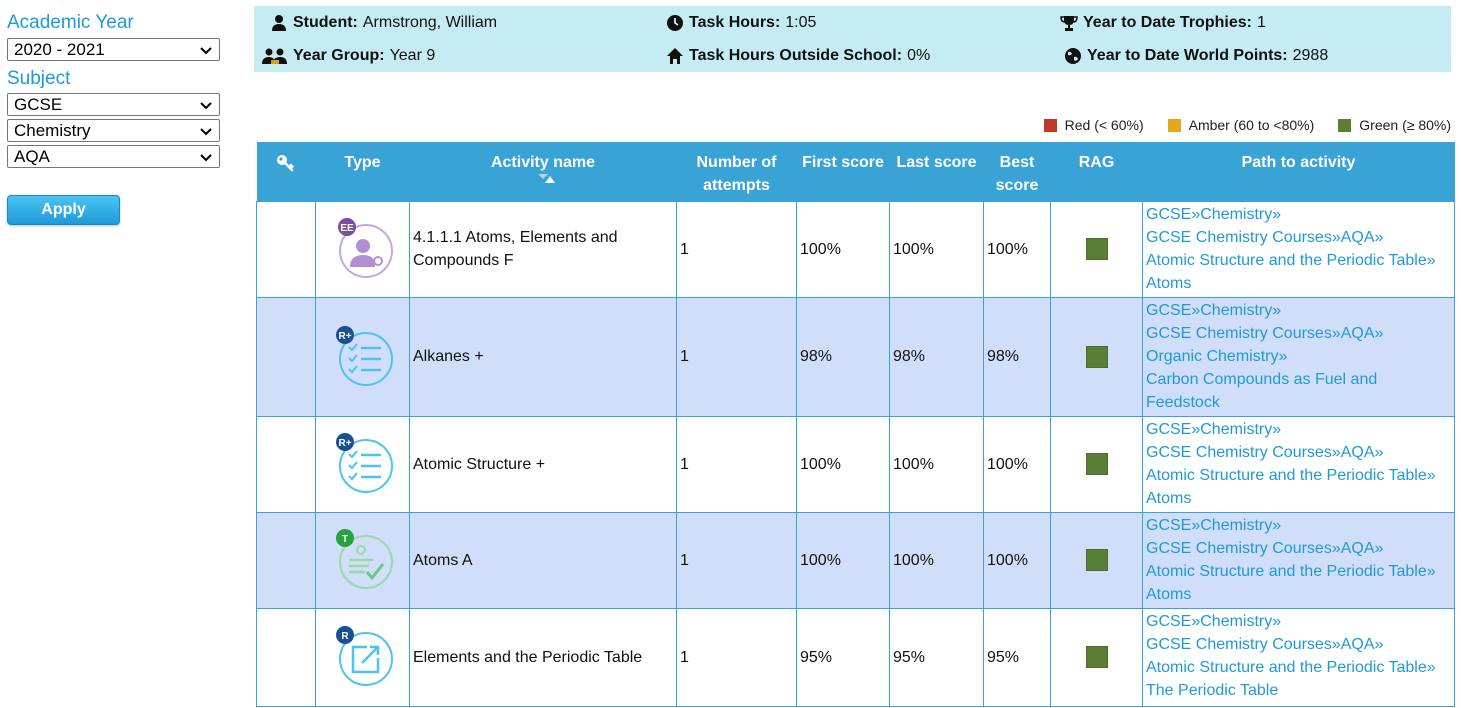  I want to click on subject-label: Subject, so click(39, 78).